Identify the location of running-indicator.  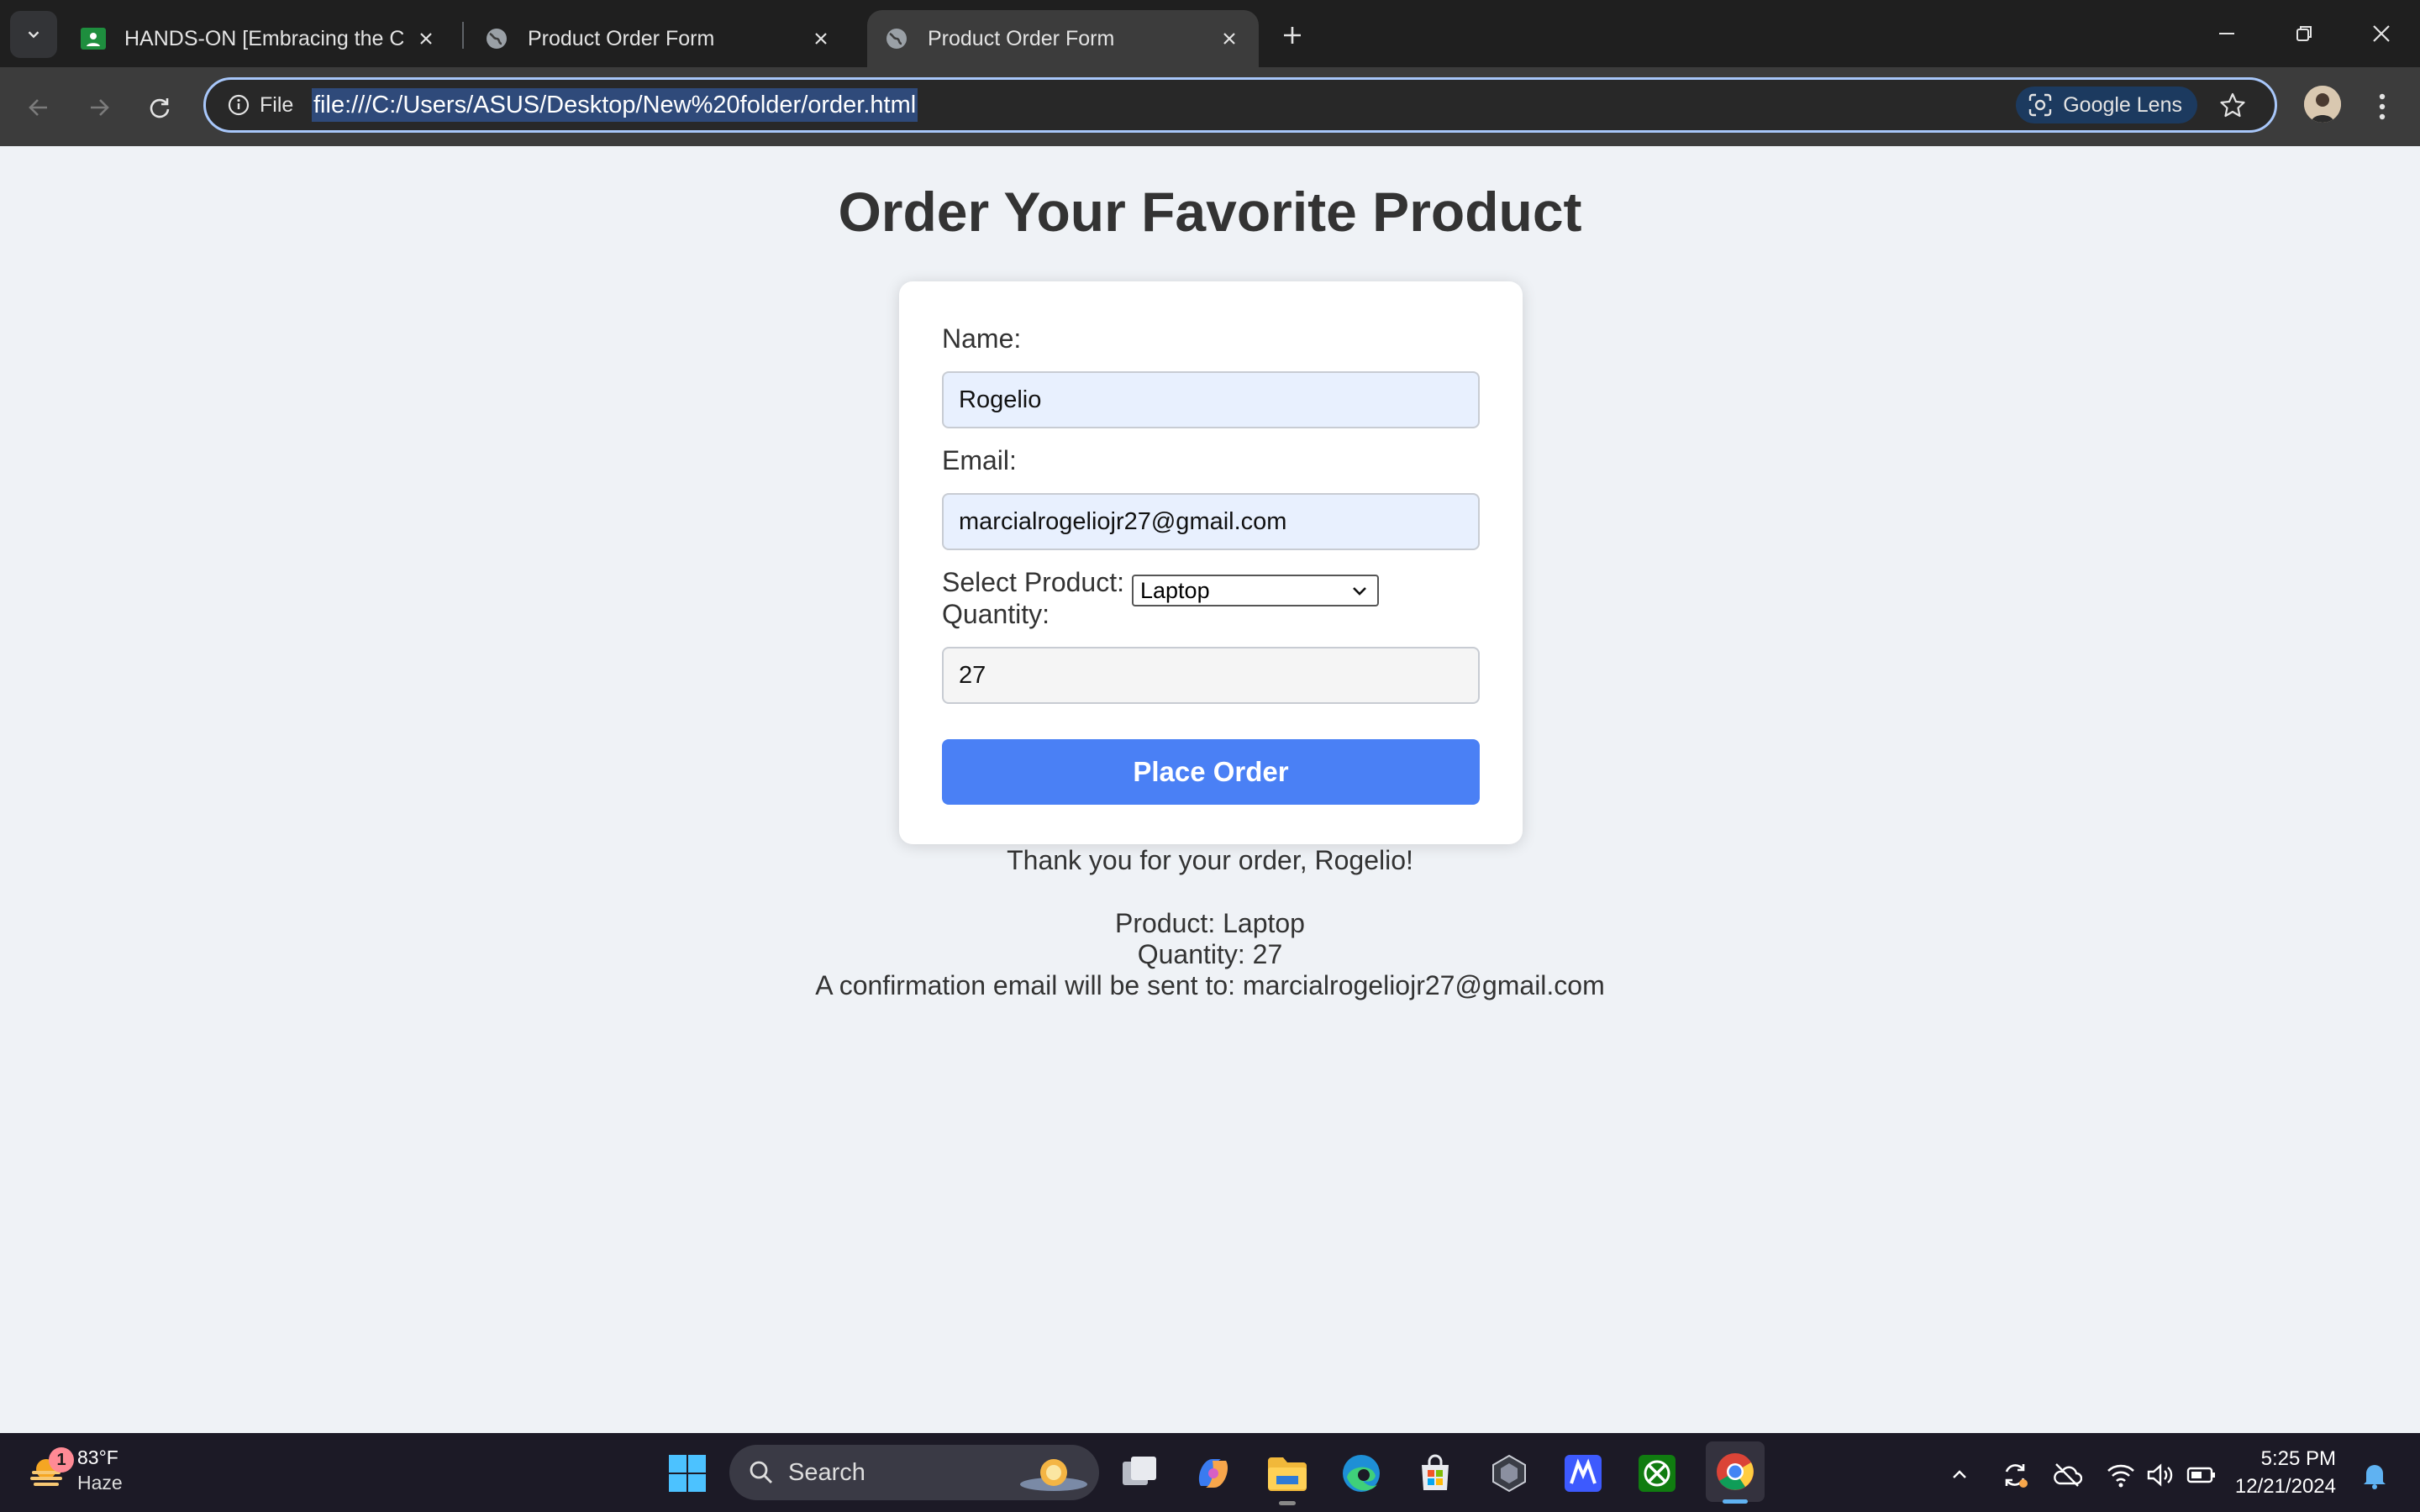
(1287, 1503).